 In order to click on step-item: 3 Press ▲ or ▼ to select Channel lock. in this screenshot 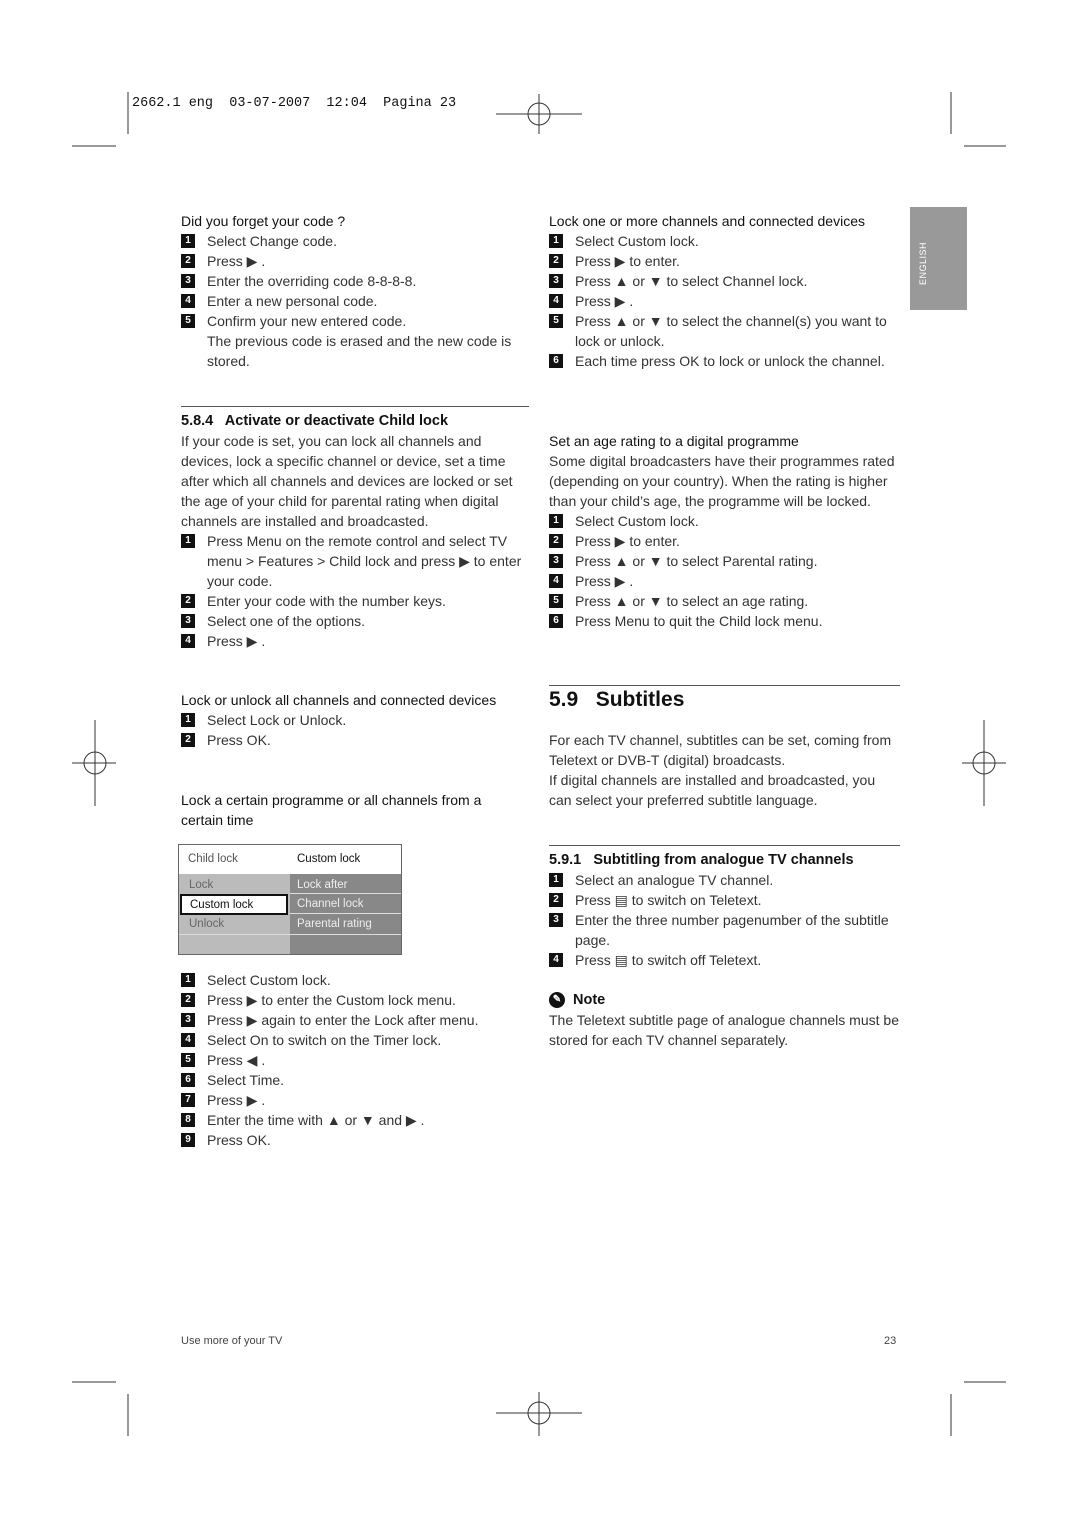, I will do `click(725, 281)`.